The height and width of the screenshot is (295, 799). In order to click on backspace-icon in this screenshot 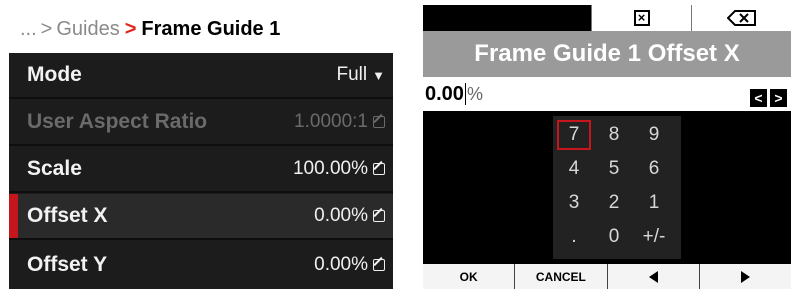, I will do `click(741, 18)`.